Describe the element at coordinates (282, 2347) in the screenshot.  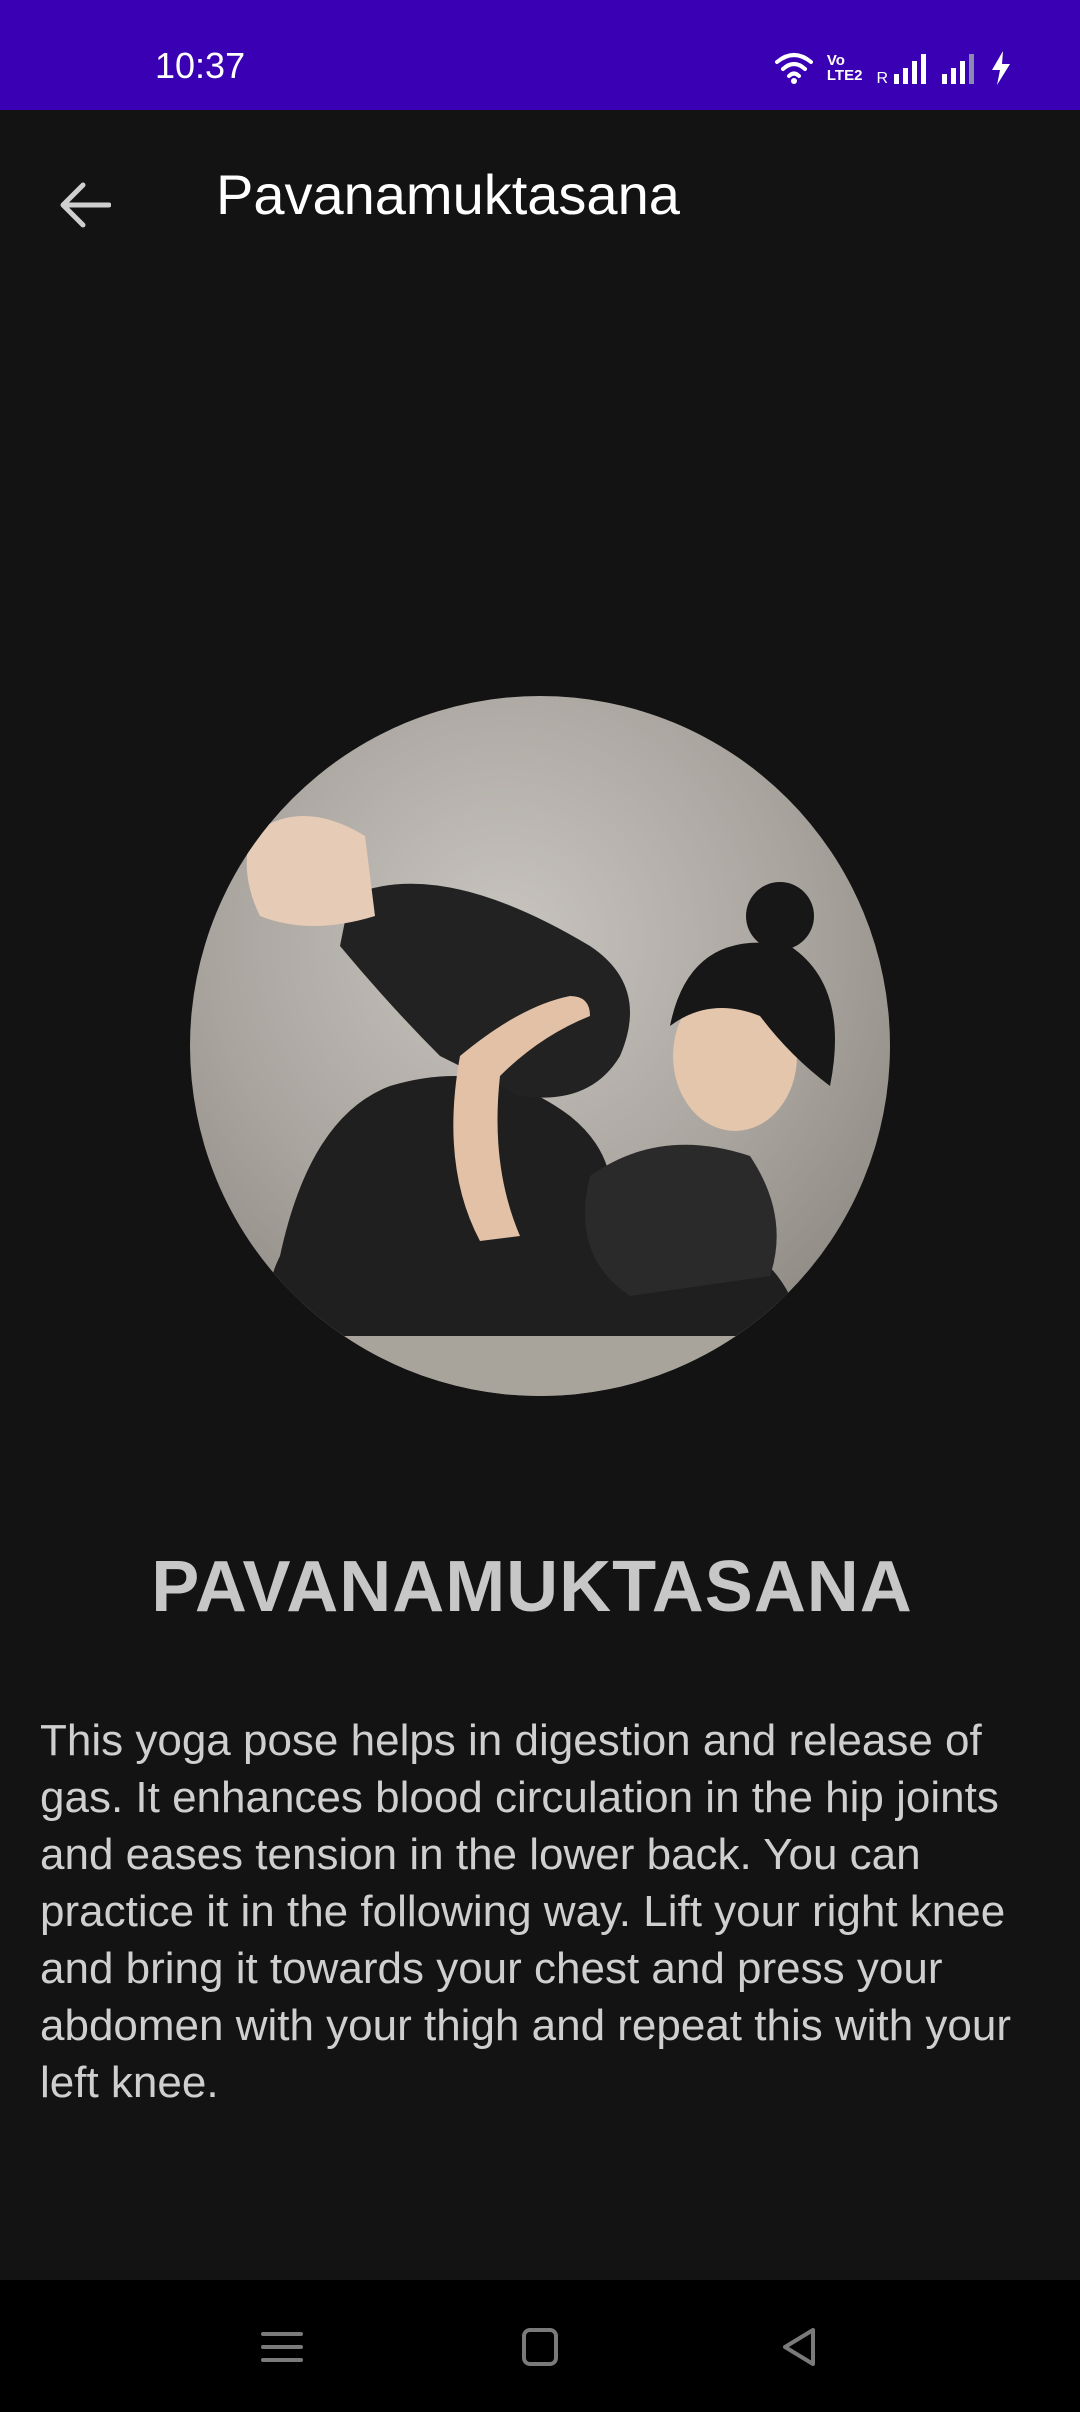
I see `menu-icon` at that location.